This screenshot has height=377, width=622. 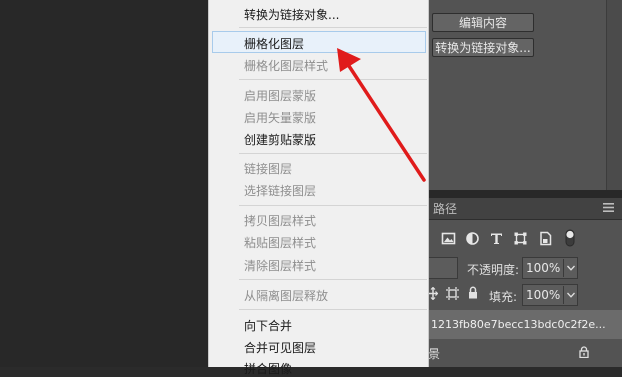 What do you see at coordinates (608, 207) in the screenshot?
I see `panel-menu-icon` at bounding box center [608, 207].